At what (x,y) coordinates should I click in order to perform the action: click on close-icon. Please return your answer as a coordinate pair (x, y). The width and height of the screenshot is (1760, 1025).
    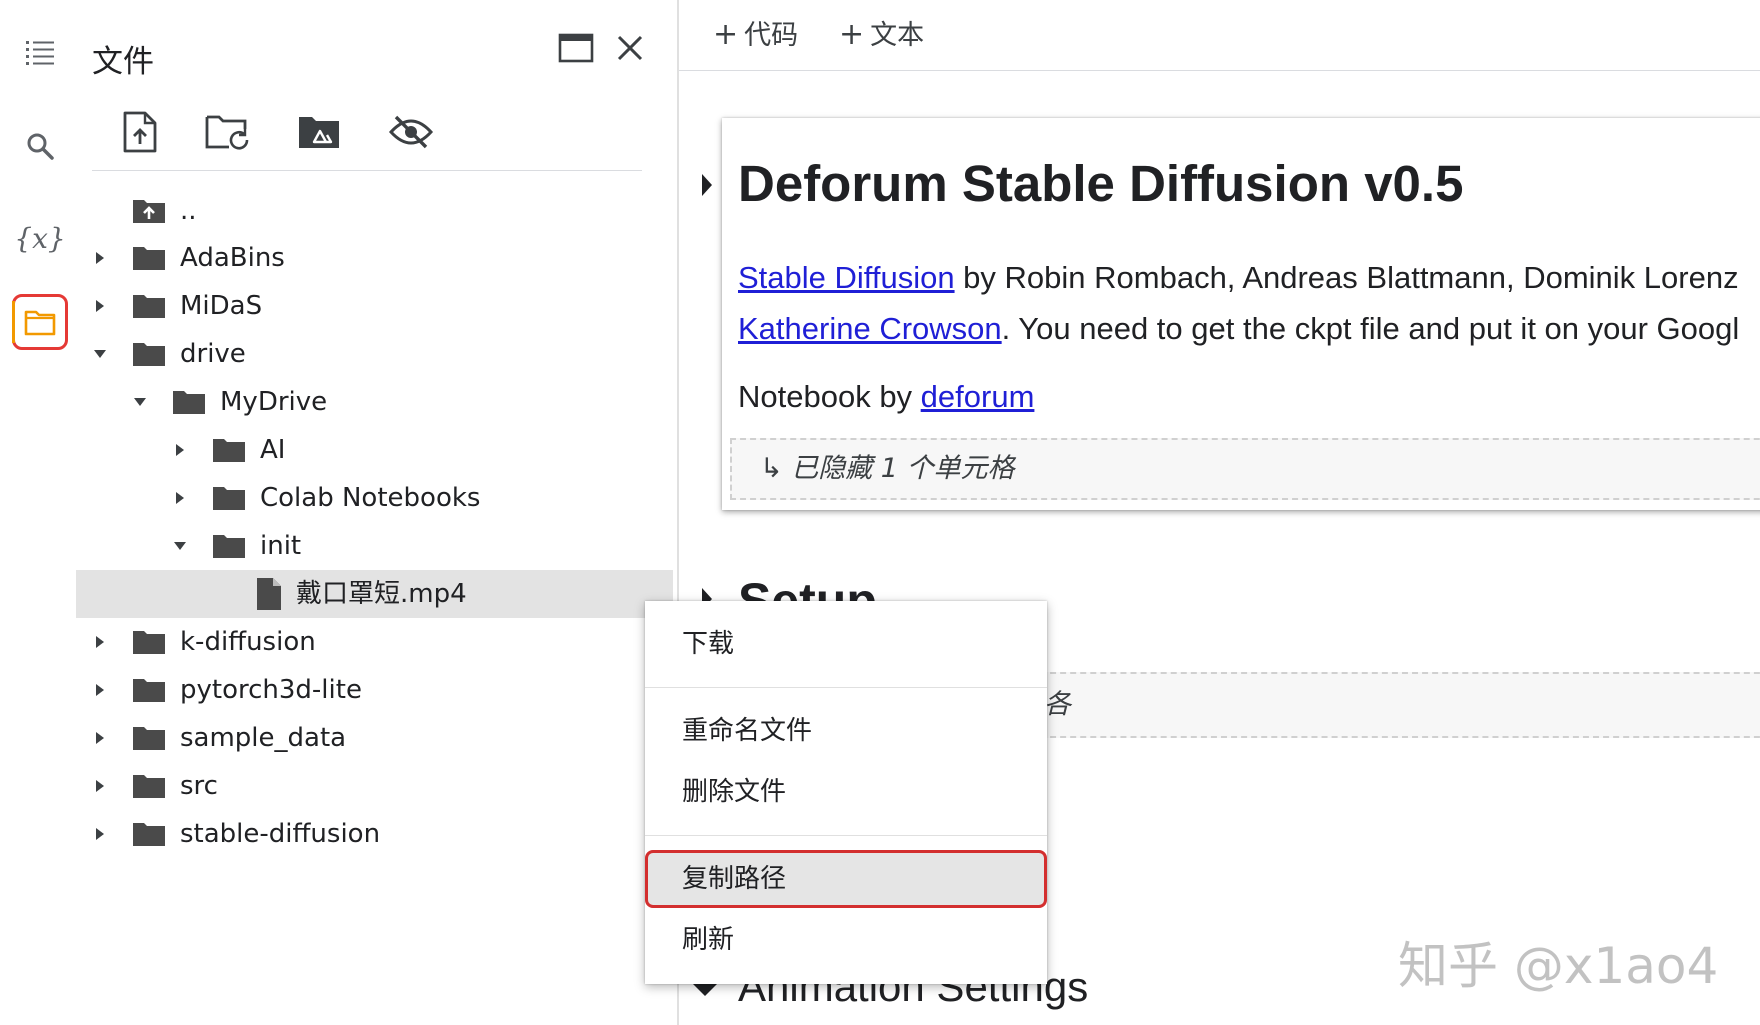
    Looking at the image, I should click on (630, 48).